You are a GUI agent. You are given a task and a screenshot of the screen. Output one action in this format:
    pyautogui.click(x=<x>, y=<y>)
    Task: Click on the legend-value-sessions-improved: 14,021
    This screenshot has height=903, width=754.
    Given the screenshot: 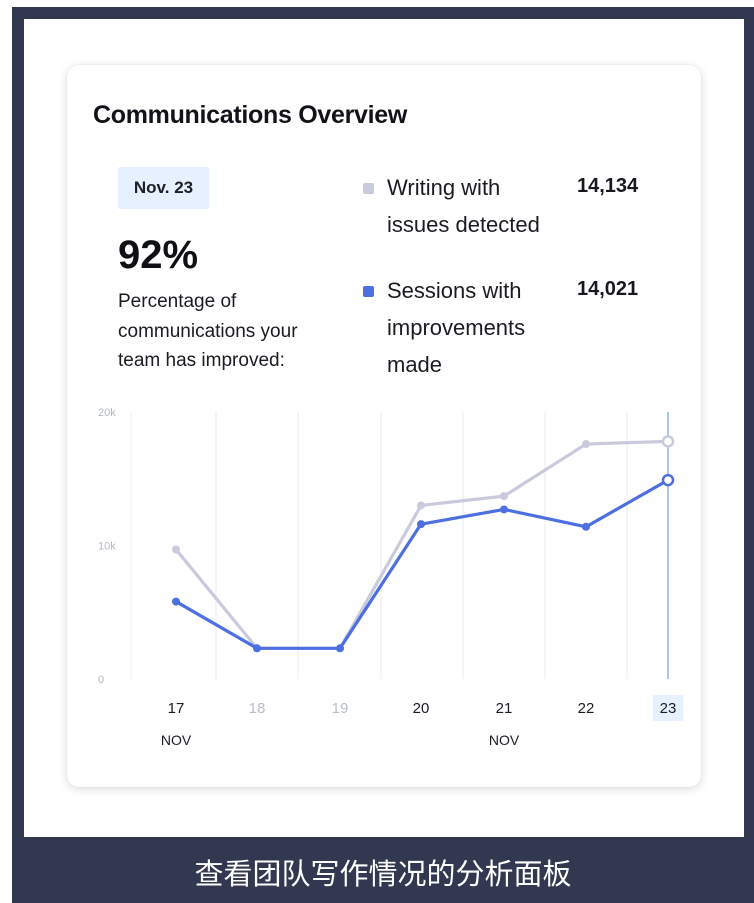 What is the action you would take?
    pyautogui.click(x=608, y=289)
    